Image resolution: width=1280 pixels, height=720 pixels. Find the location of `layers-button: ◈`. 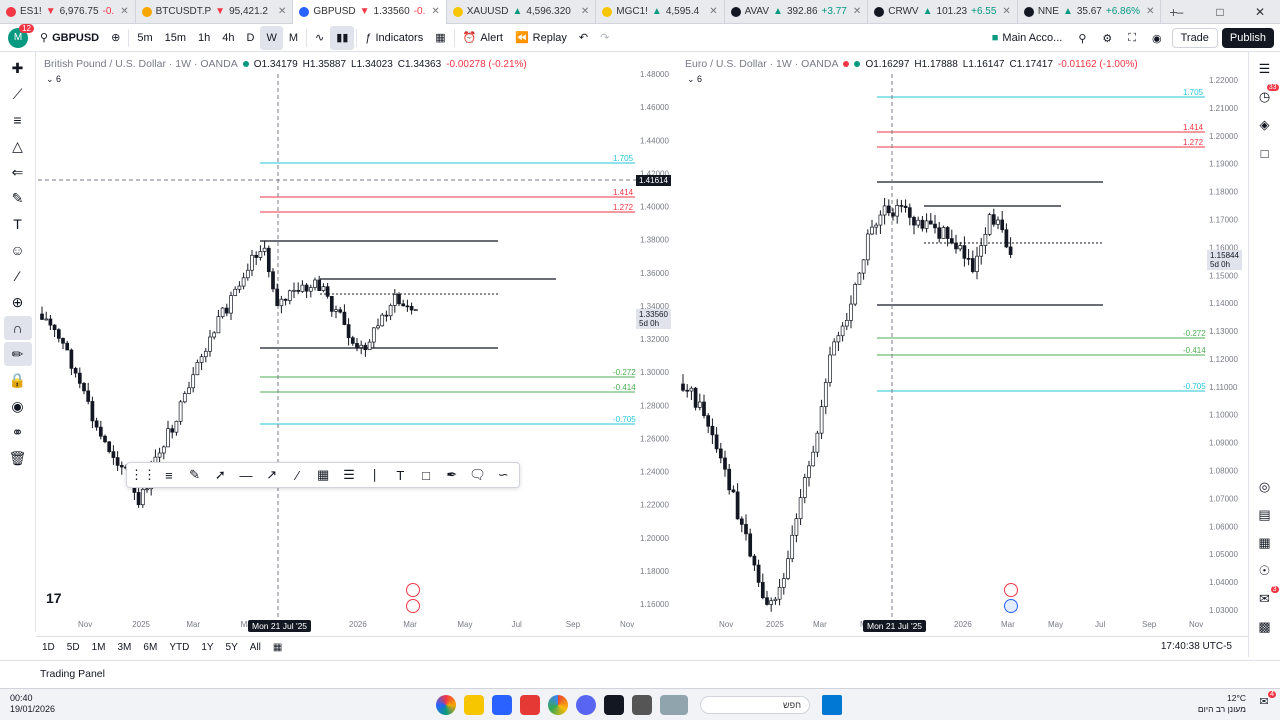

layers-button: ◈ is located at coordinates (1265, 125).